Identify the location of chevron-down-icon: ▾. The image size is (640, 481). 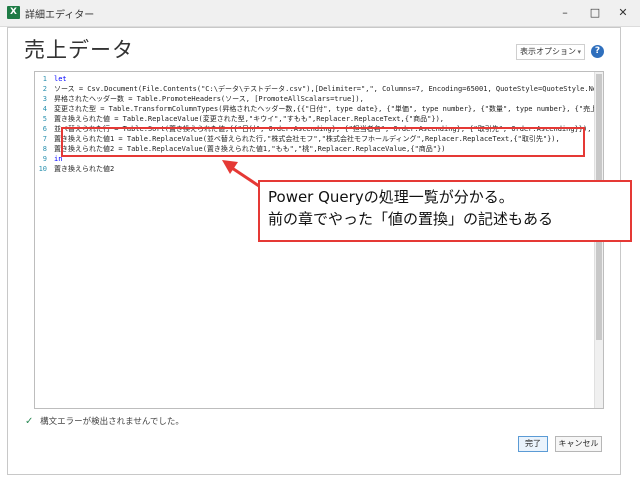
(579, 52).